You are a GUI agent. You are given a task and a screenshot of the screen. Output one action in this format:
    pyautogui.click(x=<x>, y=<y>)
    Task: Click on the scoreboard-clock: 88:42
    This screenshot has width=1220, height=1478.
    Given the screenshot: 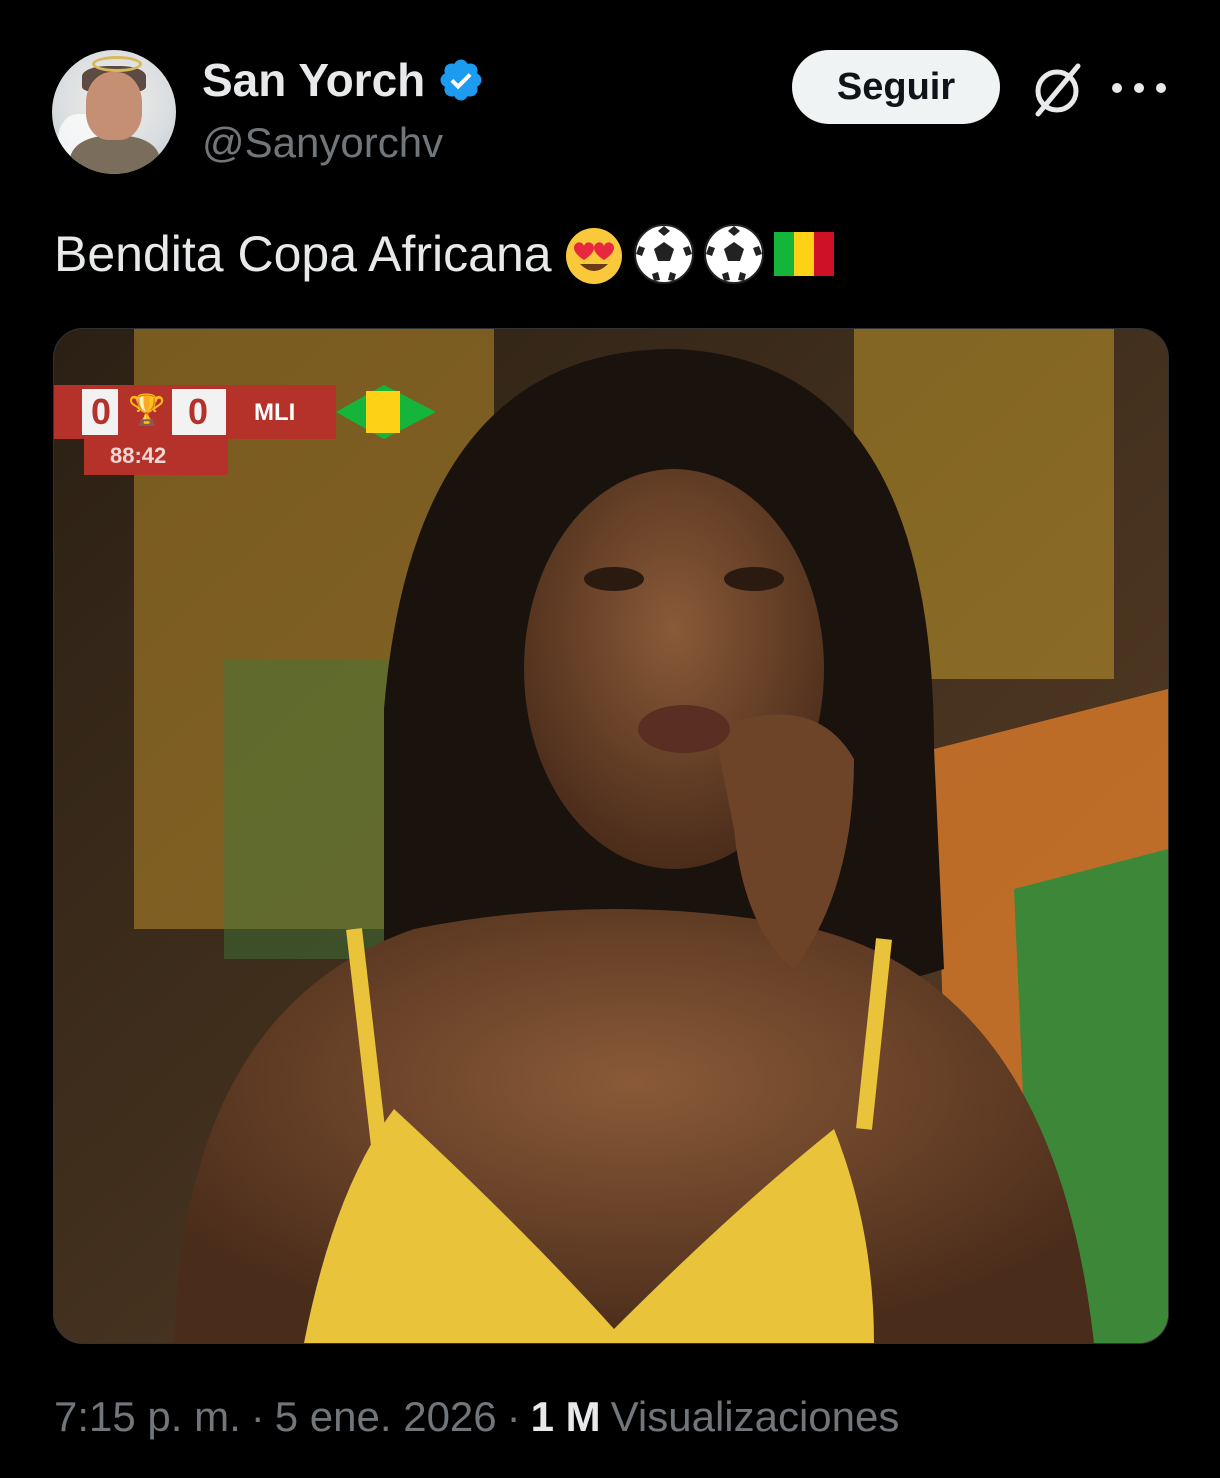 What is the action you would take?
    pyautogui.click(x=138, y=455)
    